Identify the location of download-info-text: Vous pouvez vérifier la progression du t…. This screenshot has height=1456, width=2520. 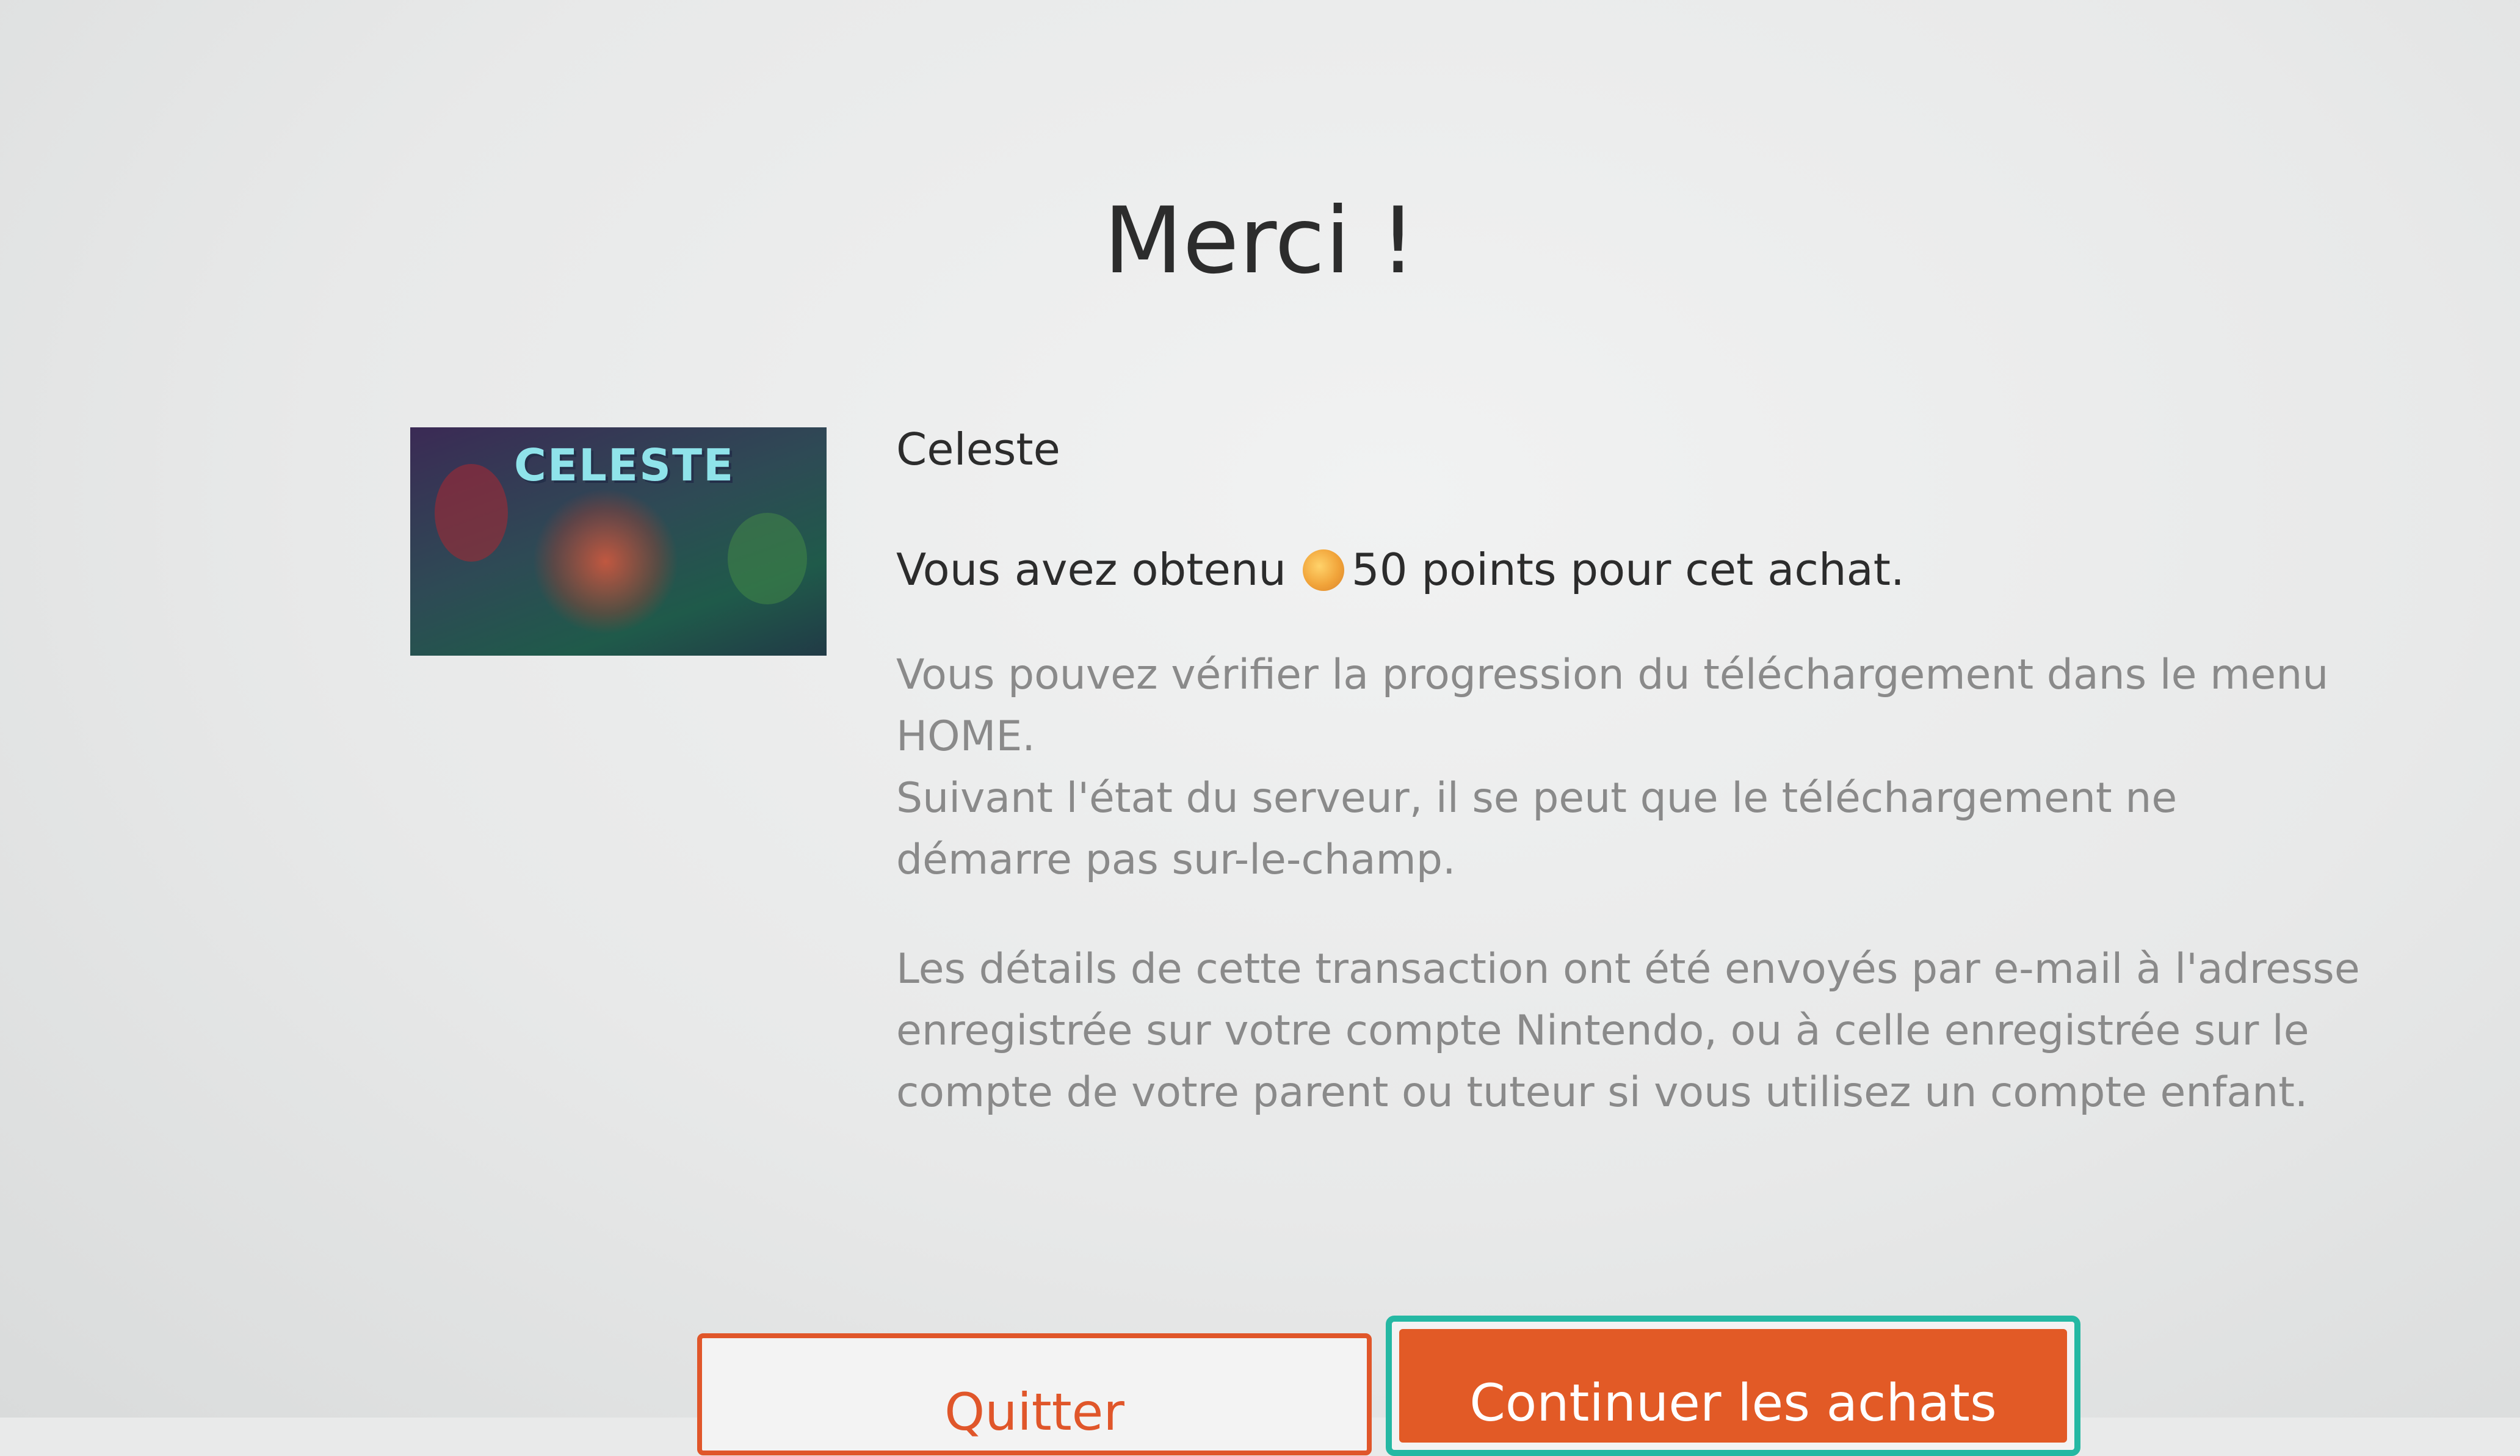
(1612, 768).